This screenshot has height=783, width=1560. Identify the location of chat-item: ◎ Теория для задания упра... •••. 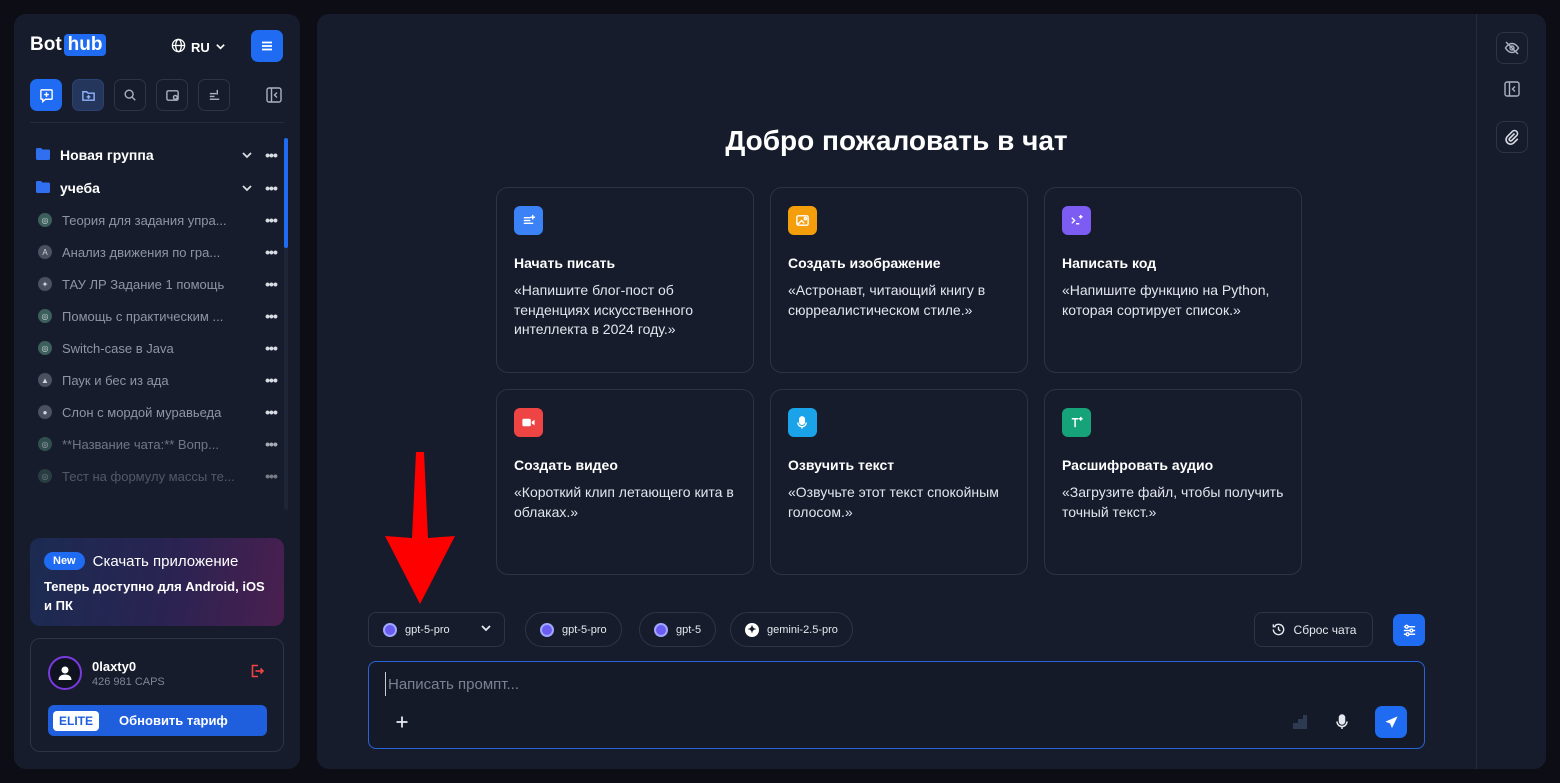
(156, 220).